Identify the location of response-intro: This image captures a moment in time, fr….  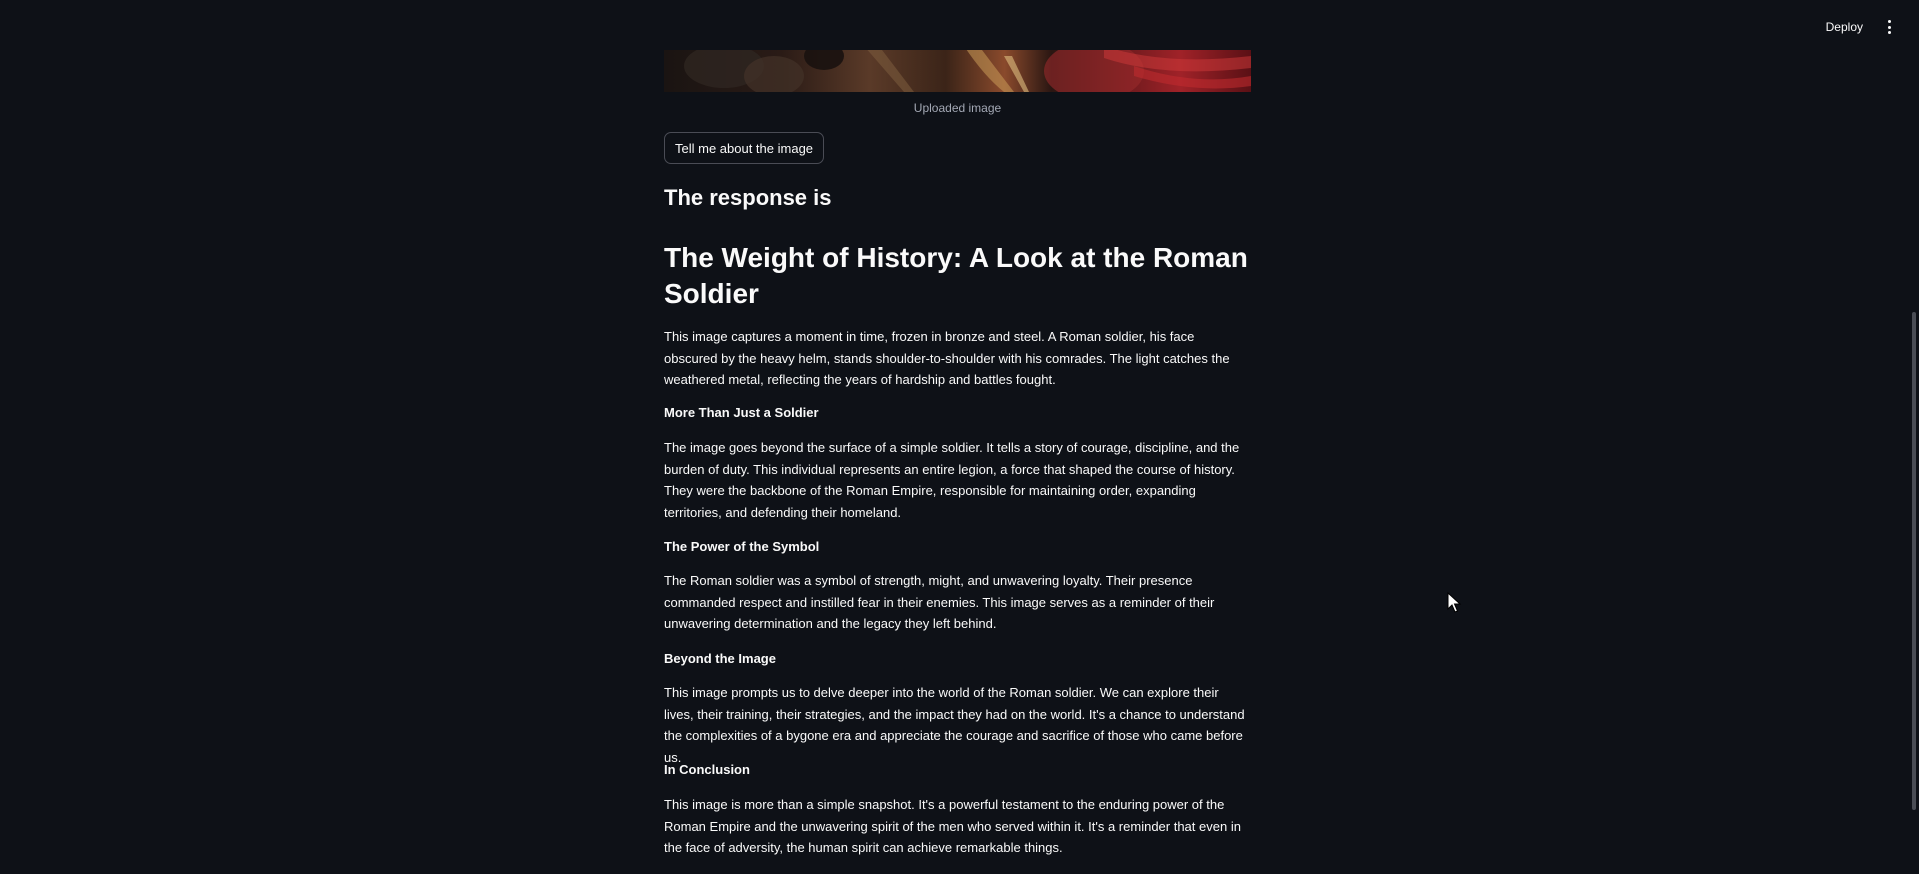
(947, 358).